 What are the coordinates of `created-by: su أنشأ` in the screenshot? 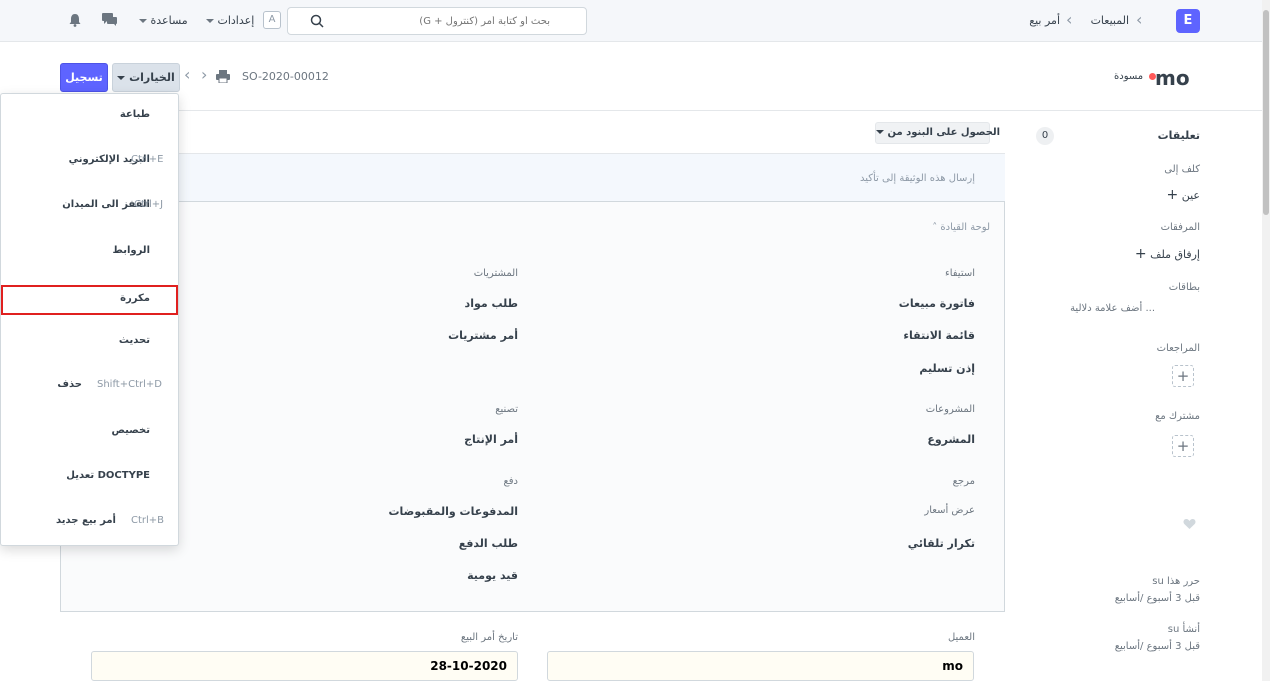 It's located at (1183, 629).